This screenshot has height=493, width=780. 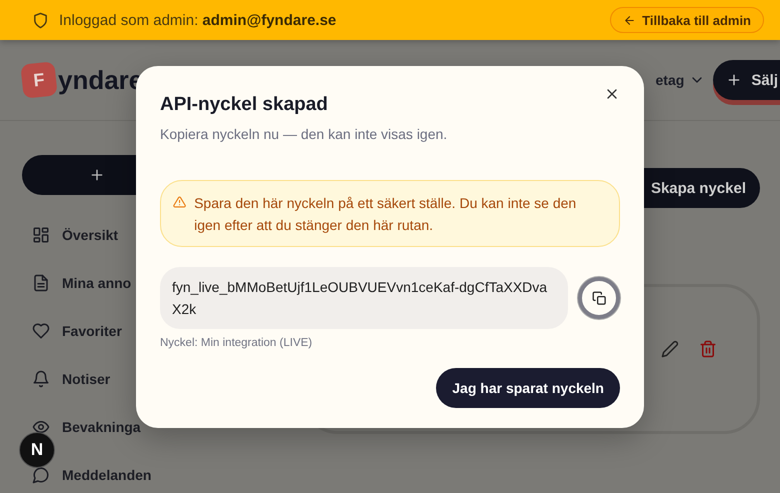 I want to click on pencil-icon, so click(x=670, y=349).